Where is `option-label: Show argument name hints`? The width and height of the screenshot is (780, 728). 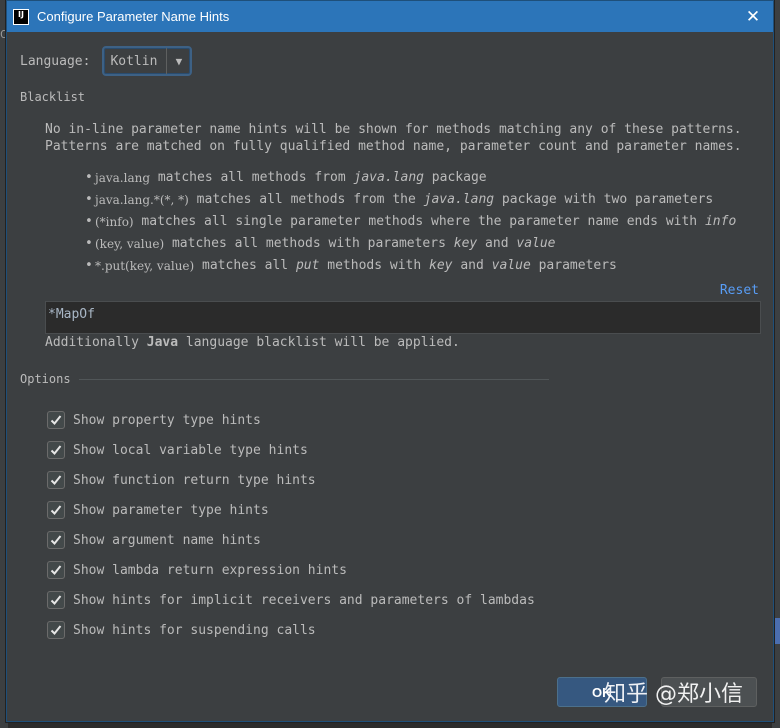 option-label: Show argument name hints is located at coordinates (167, 540).